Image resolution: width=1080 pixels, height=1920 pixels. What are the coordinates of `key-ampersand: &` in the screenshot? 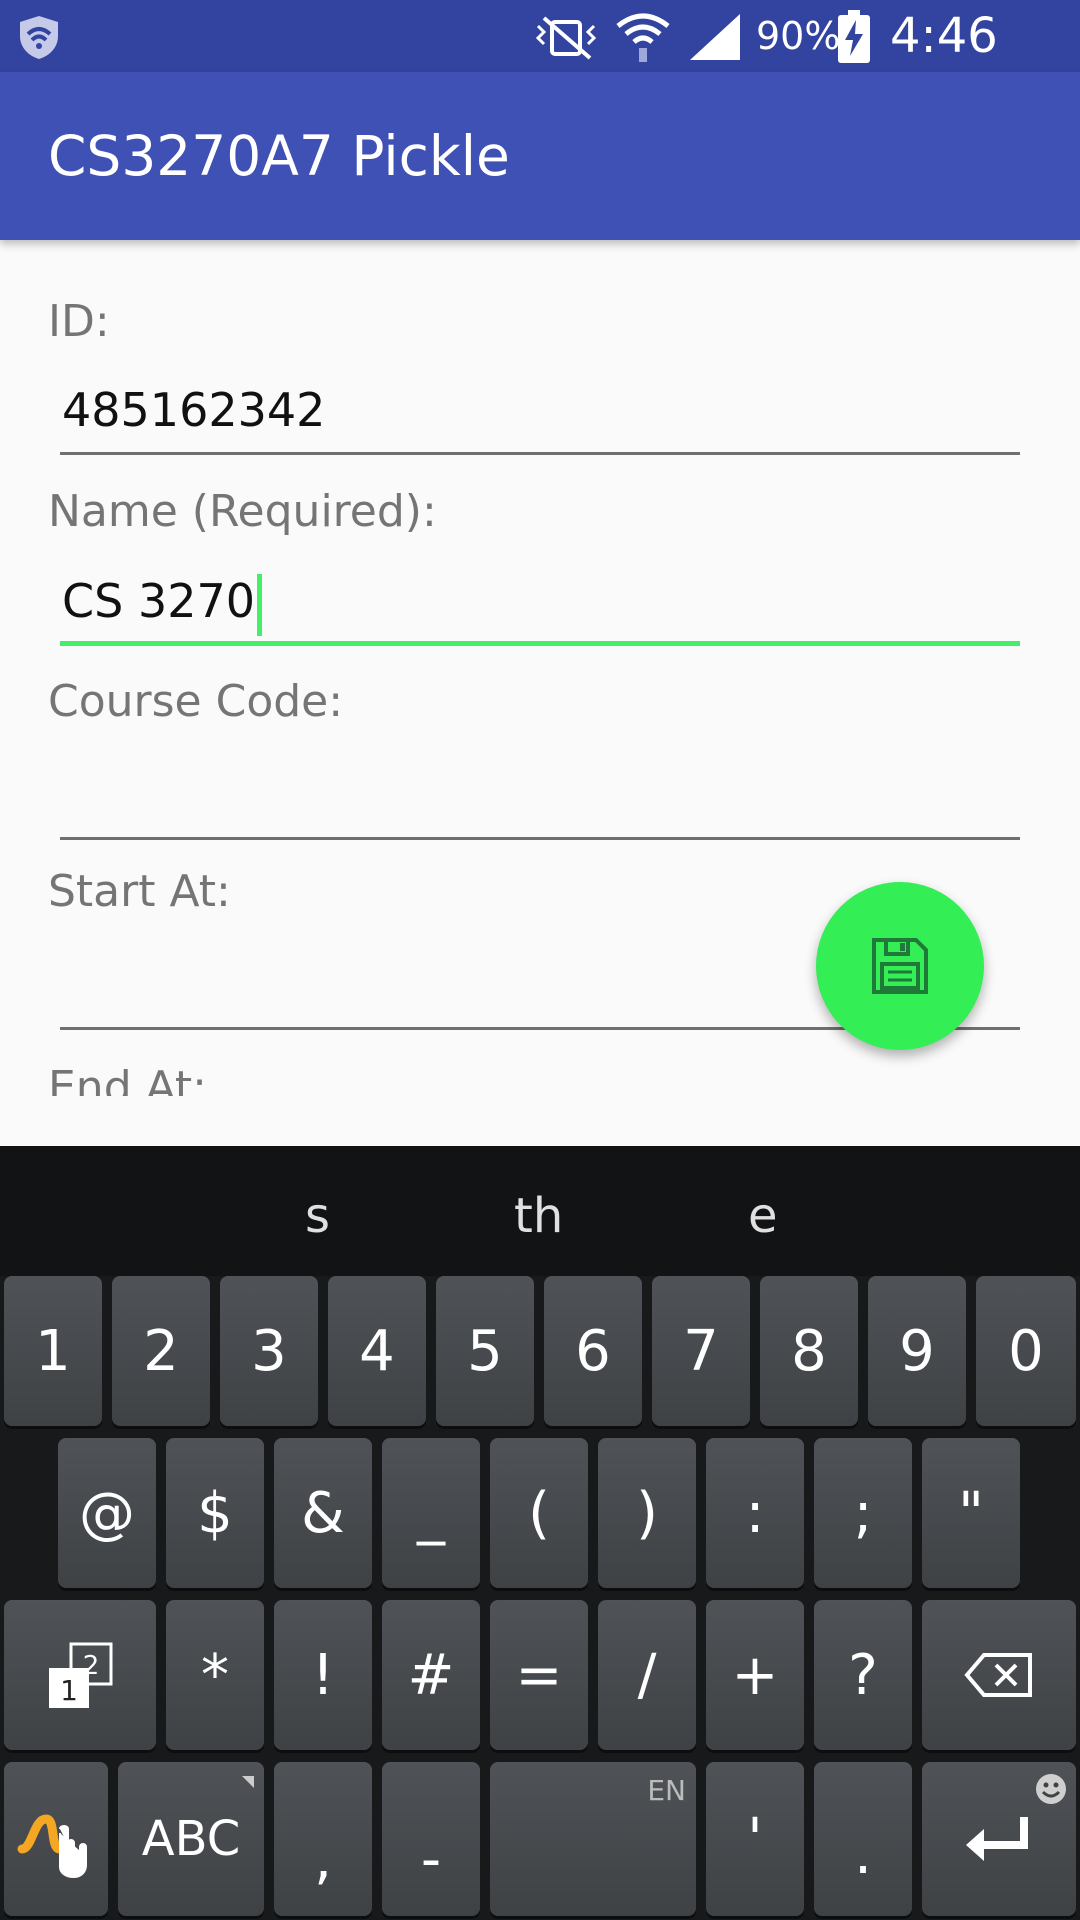 It's located at (323, 1513).